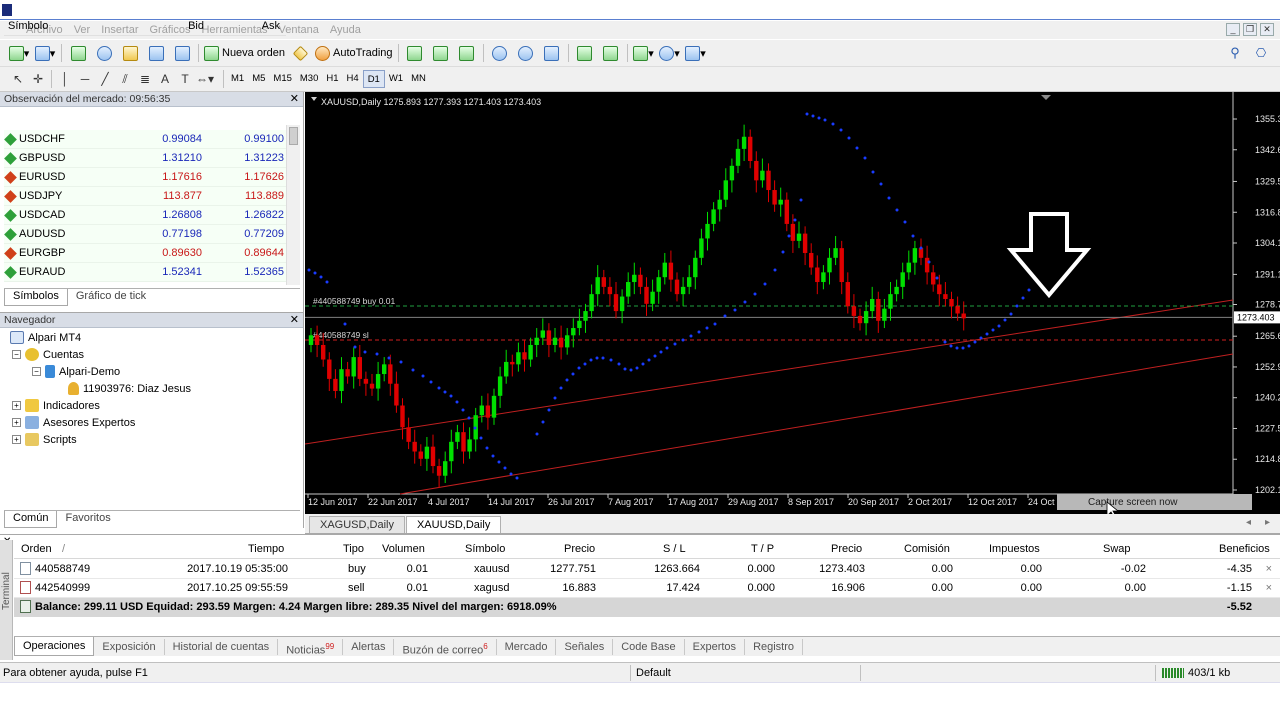 Image resolution: width=1280 pixels, height=720 pixels. What do you see at coordinates (125, 79) in the screenshot?
I see `channel-icon: ⫽` at bounding box center [125, 79].